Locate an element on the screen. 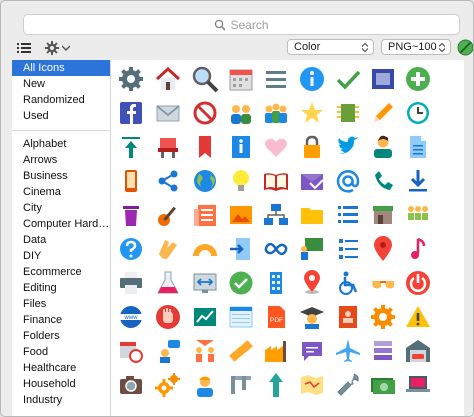 This screenshot has width=474, height=417. approval-icon is located at coordinates (241, 283).